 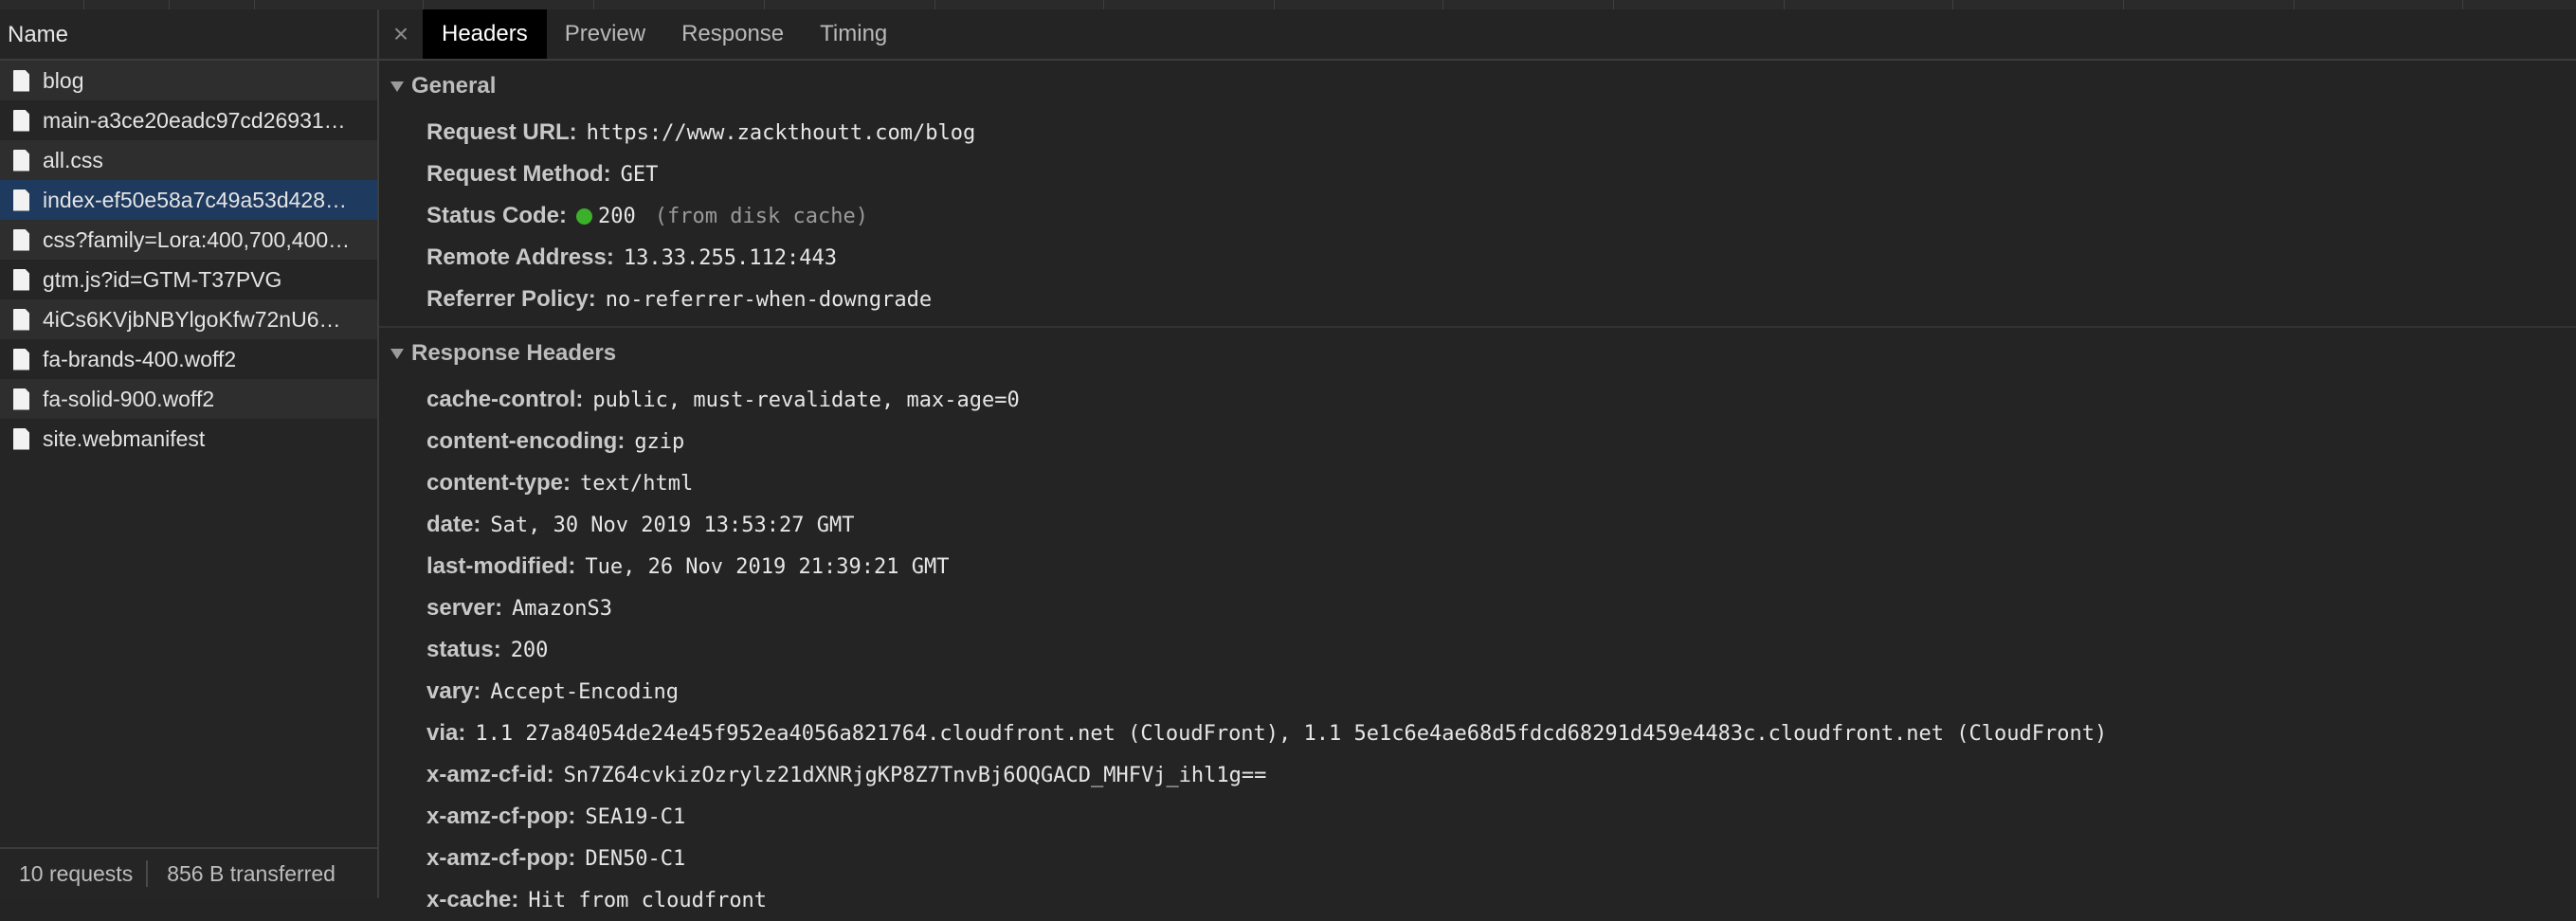 I want to click on header-value: Accept-Encoding, so click(x=585, y=691).